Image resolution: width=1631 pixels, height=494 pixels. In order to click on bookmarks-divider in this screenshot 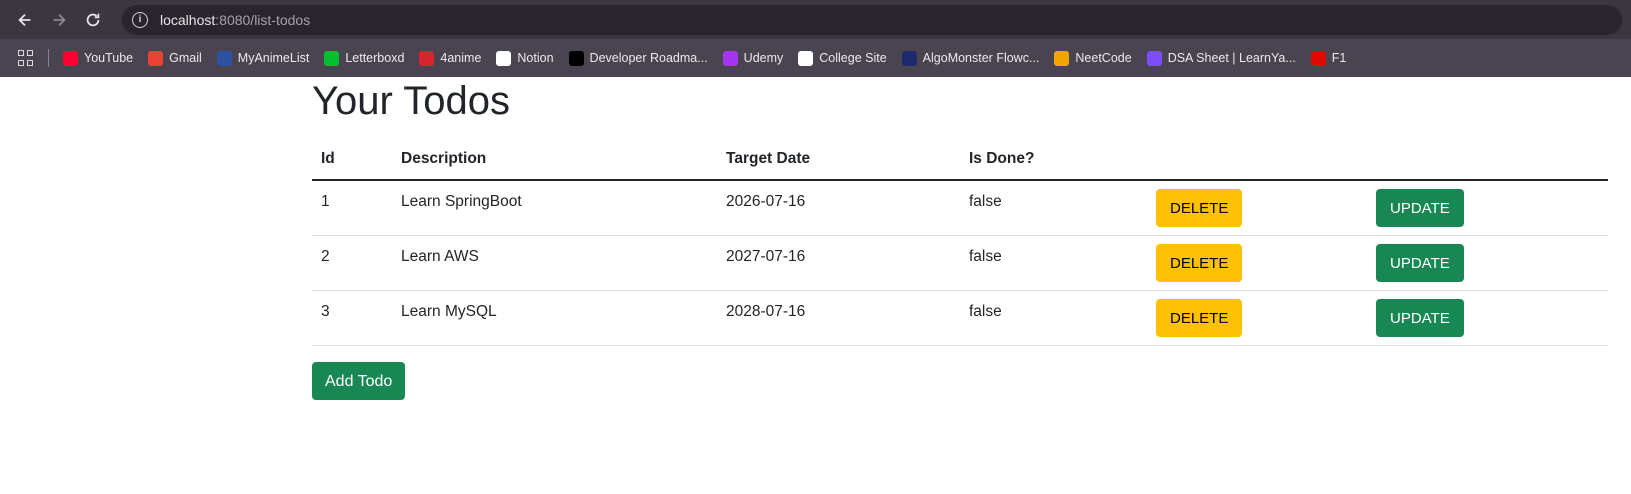, I will do `click(48, 58)`.